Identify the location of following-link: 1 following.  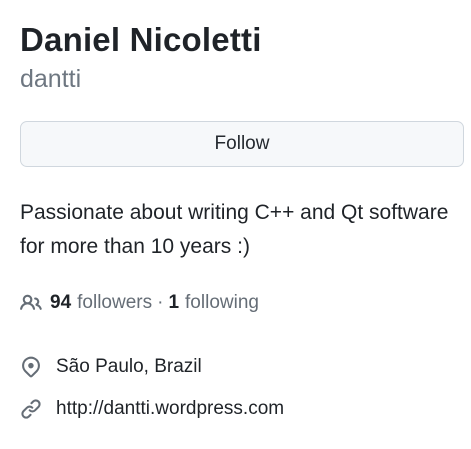
(213, 303).